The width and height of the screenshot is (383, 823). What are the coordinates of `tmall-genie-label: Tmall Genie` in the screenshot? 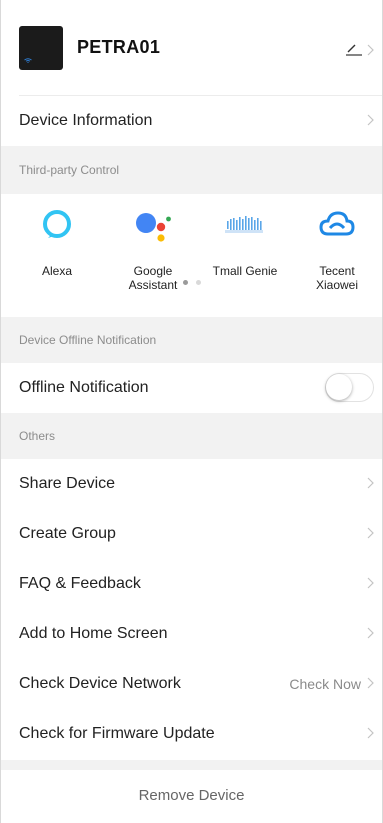 It's located at (245, 271).